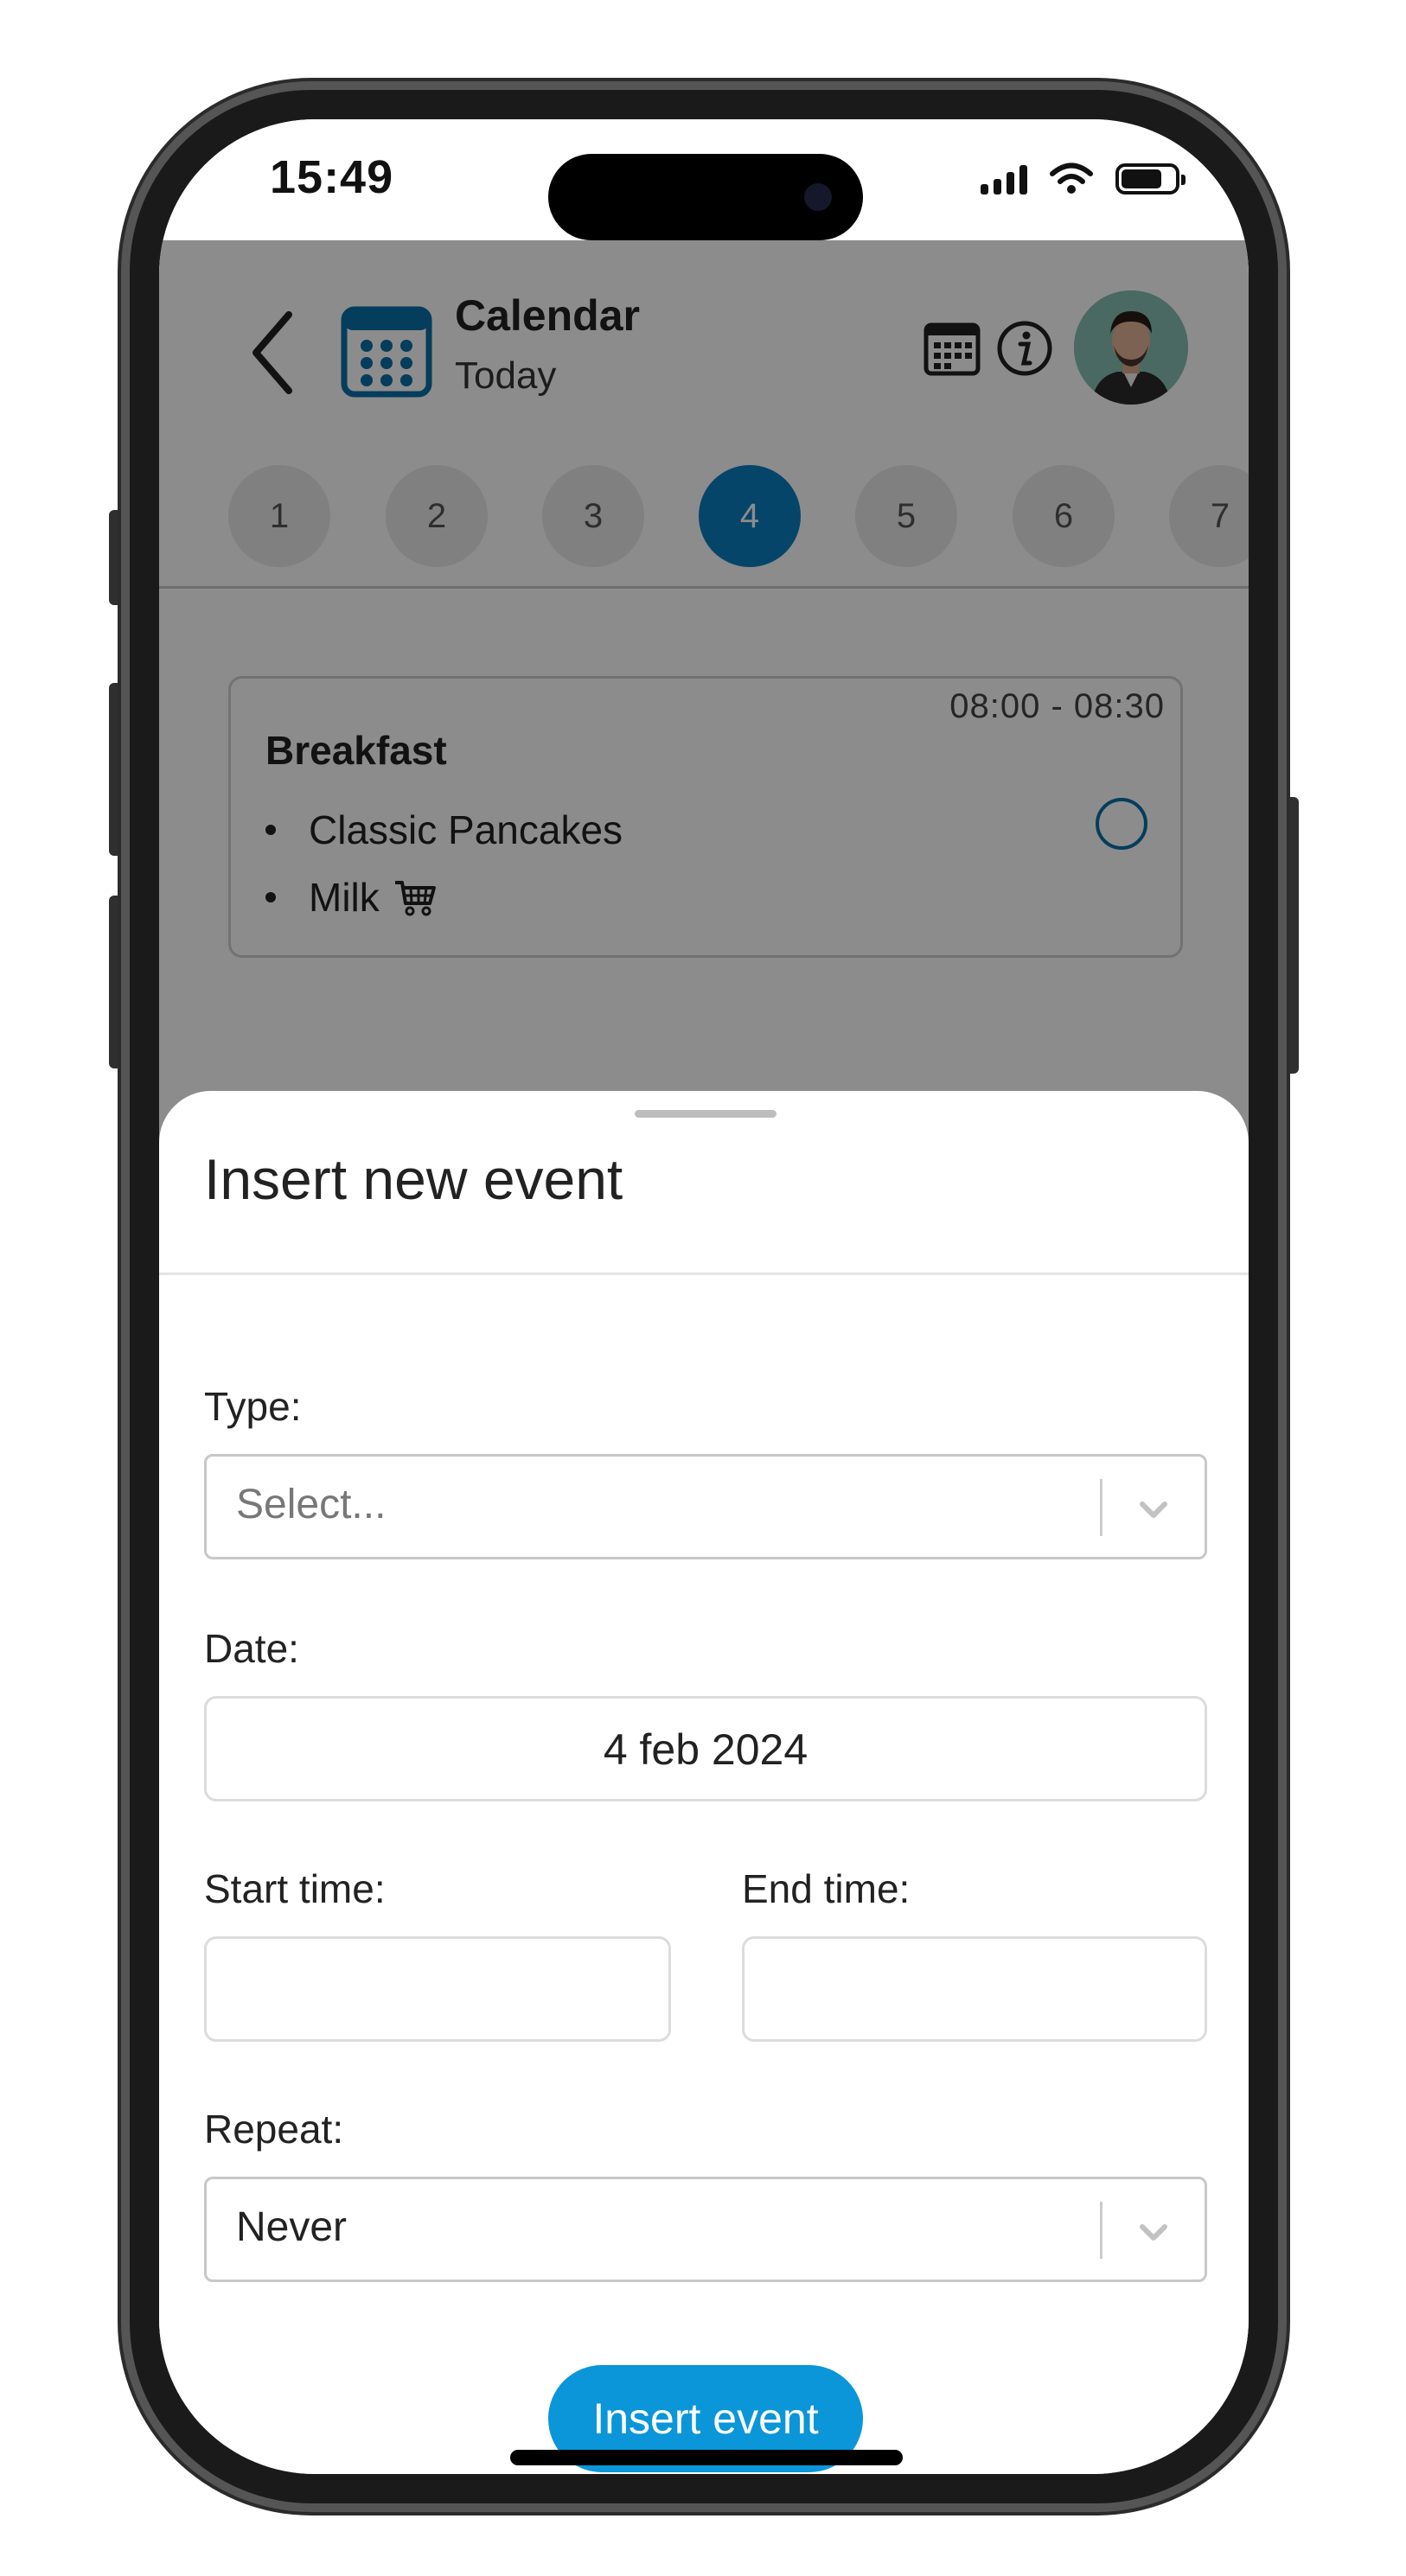 The width and height of the screenshot is (1406, 2576). I want to click on divider, so click(704, 1273).